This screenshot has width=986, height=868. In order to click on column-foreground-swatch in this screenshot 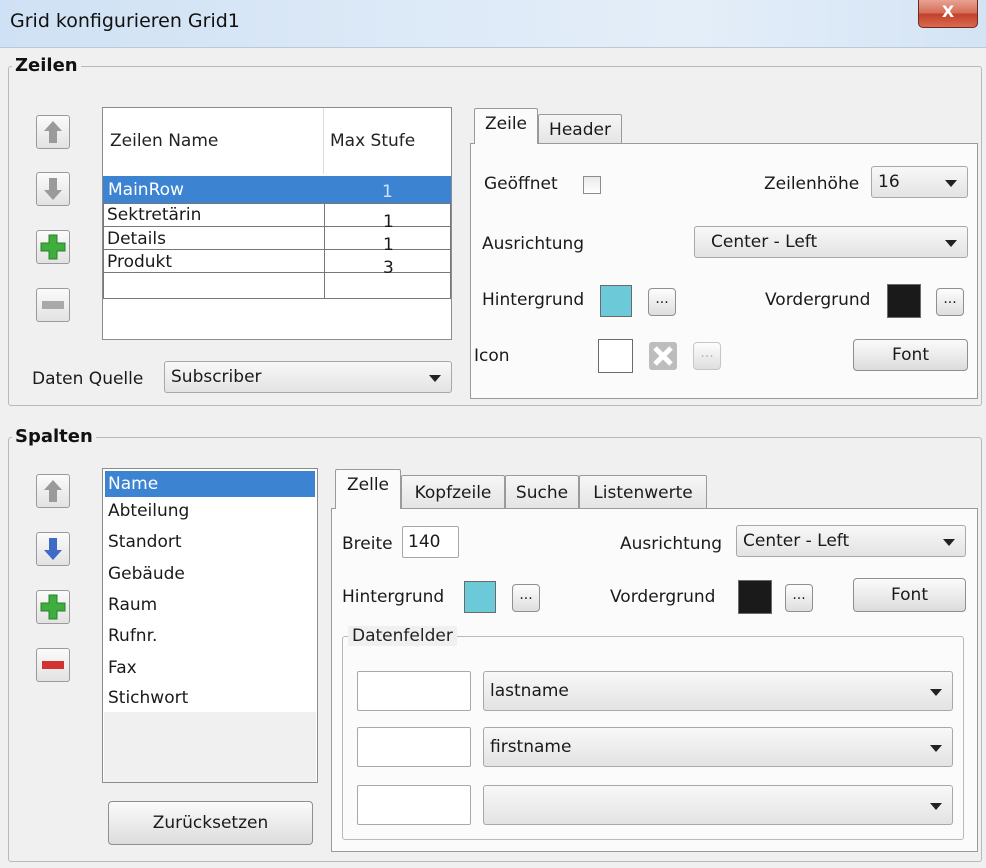, I will do `click(755, 597)`.